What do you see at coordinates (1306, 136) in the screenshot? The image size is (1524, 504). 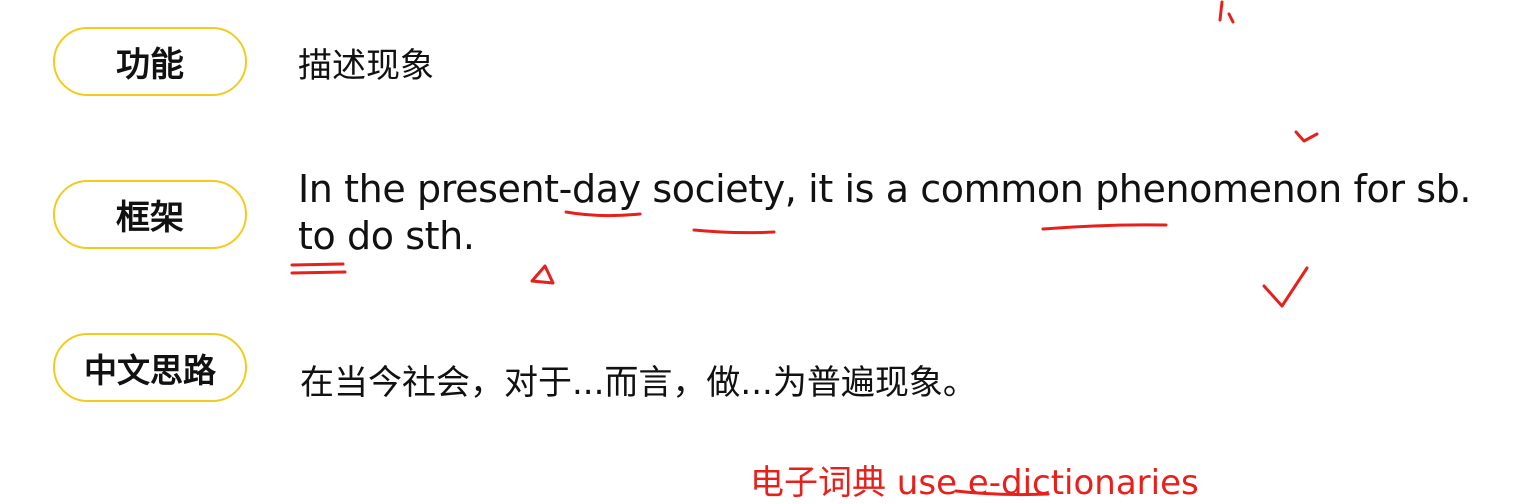 I see `small-check-icon` at bounding box center [1306, 136].